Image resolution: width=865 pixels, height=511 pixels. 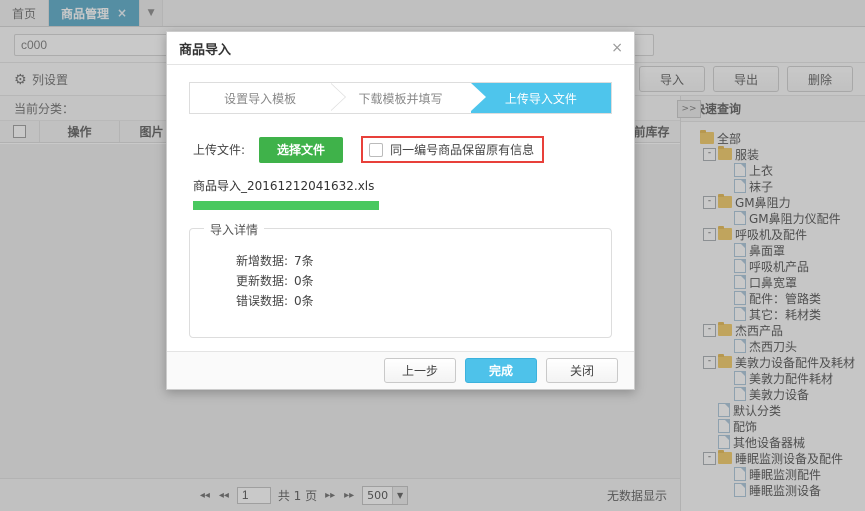 I want to click on wizard-step-upload-file: 上传导入文件, so click(x=540, y=98).